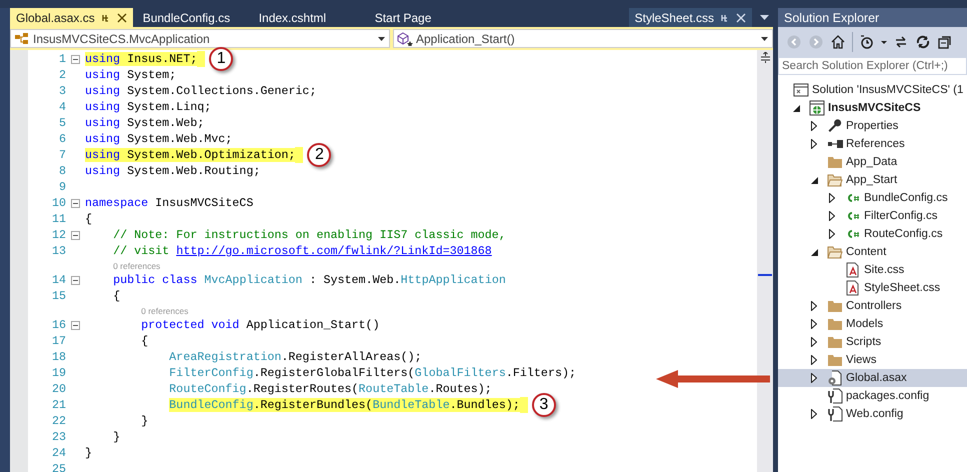  What do you see at coordinates (872, 378) in the screenshot?
I see `tree-item: Global.asax` at bounding box center [872, 378].